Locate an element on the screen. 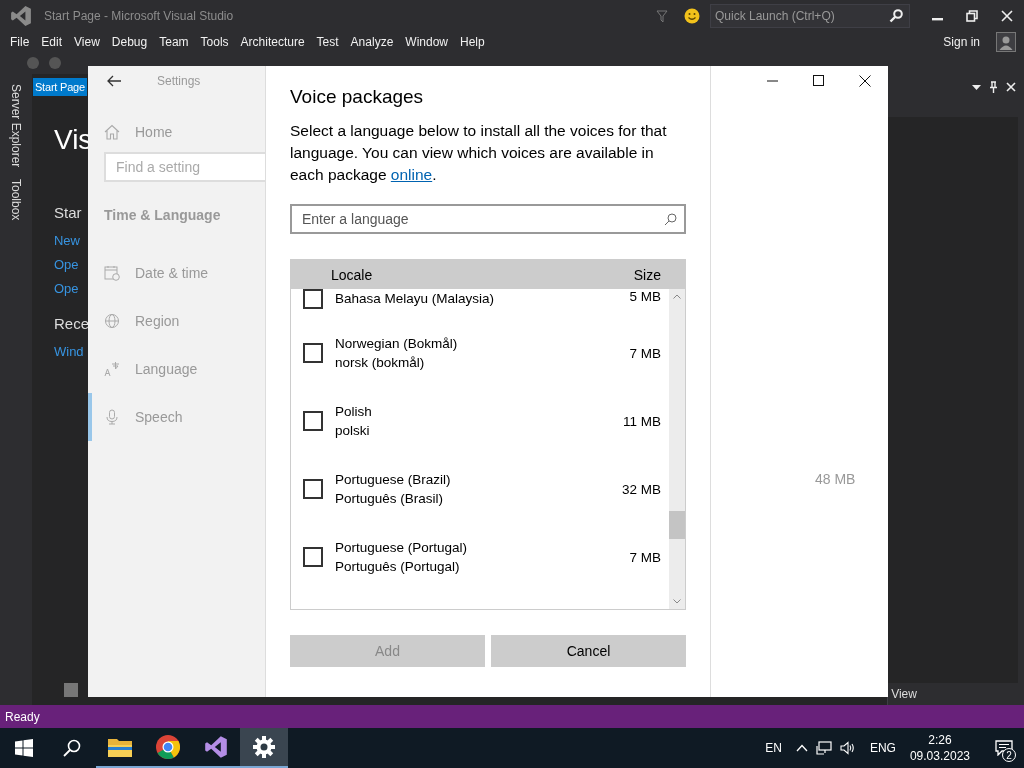  filter-icon is located at coordinates (662, 16).